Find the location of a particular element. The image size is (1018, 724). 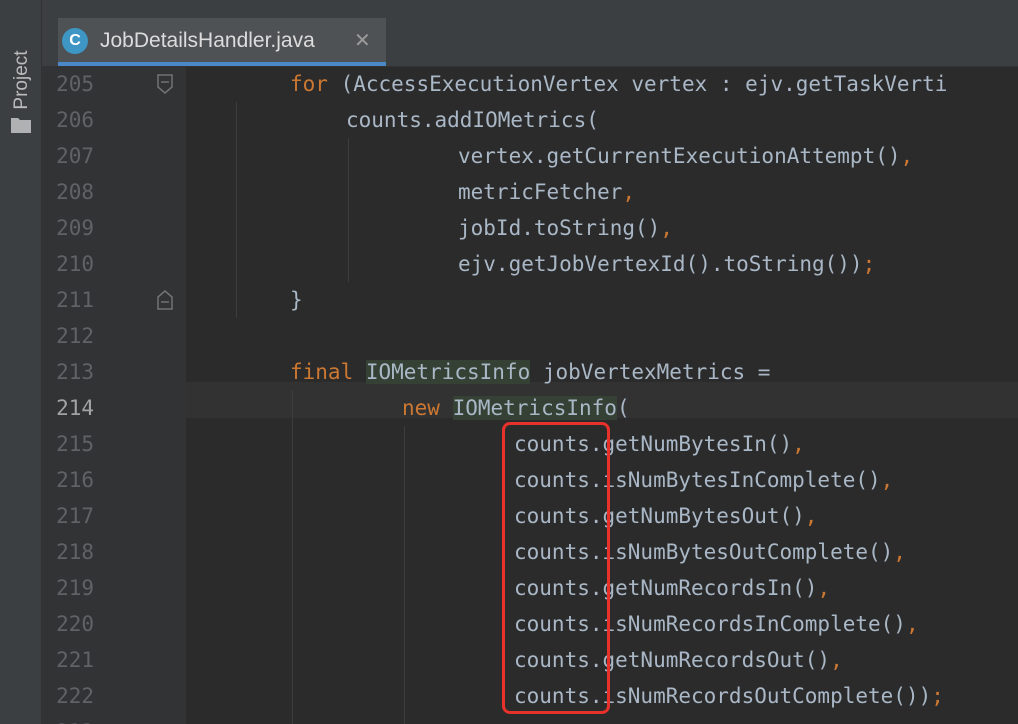

line-number: 216 is located at coordinates (68, 480).